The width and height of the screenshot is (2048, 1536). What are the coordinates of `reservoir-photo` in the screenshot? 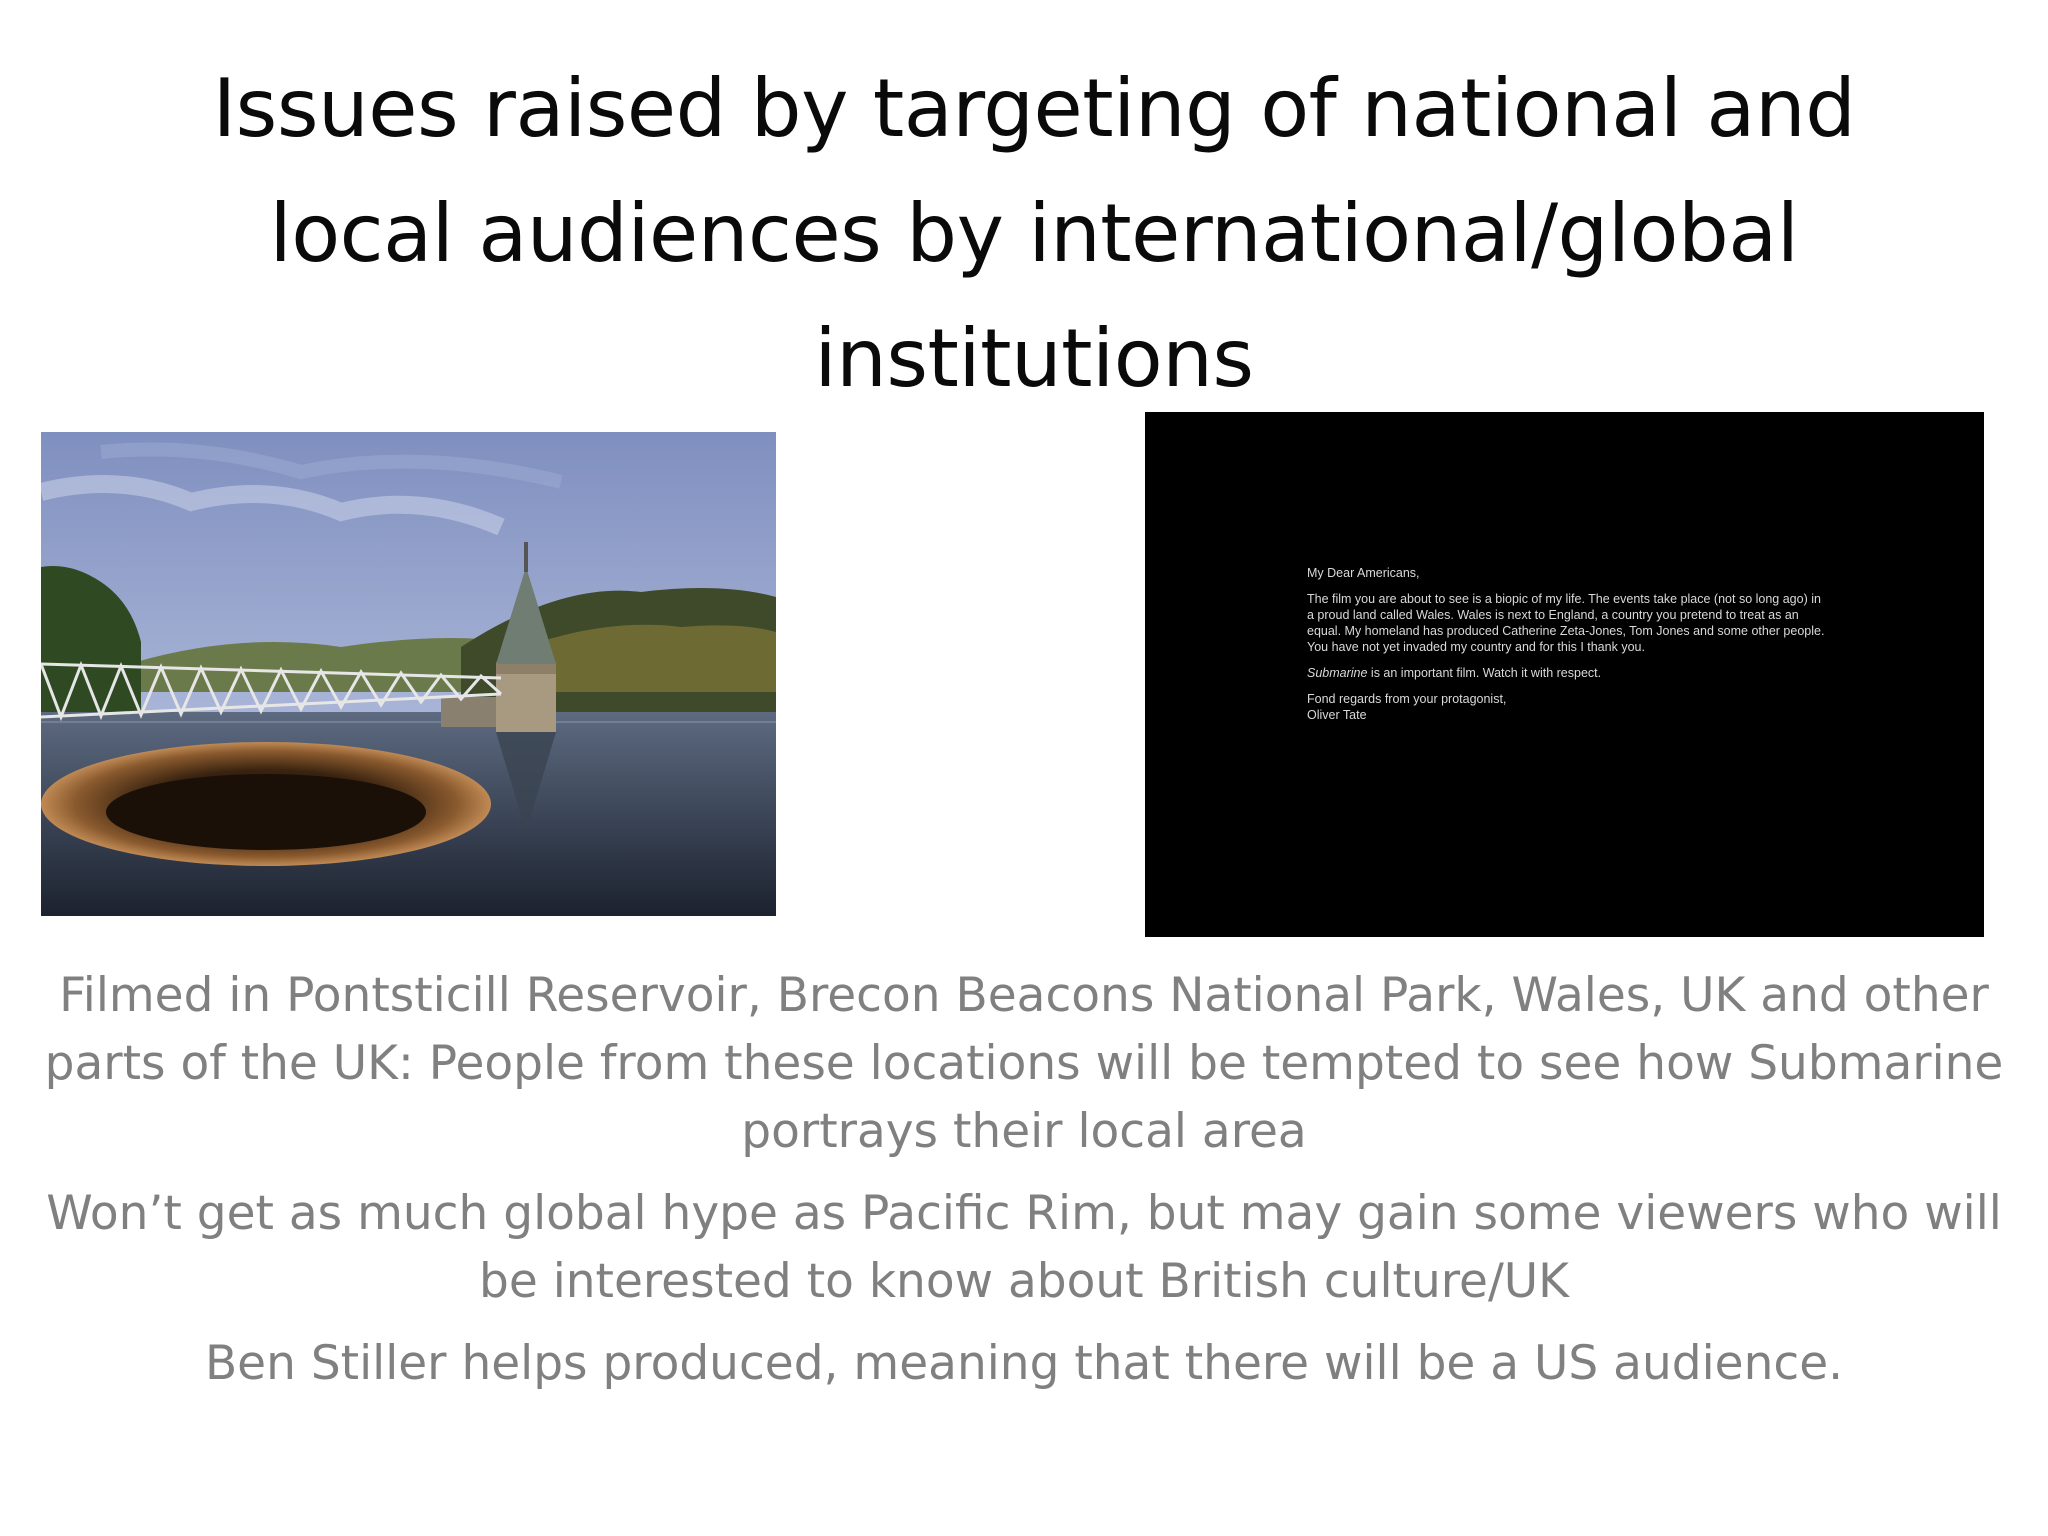 It's located at (408, 674).